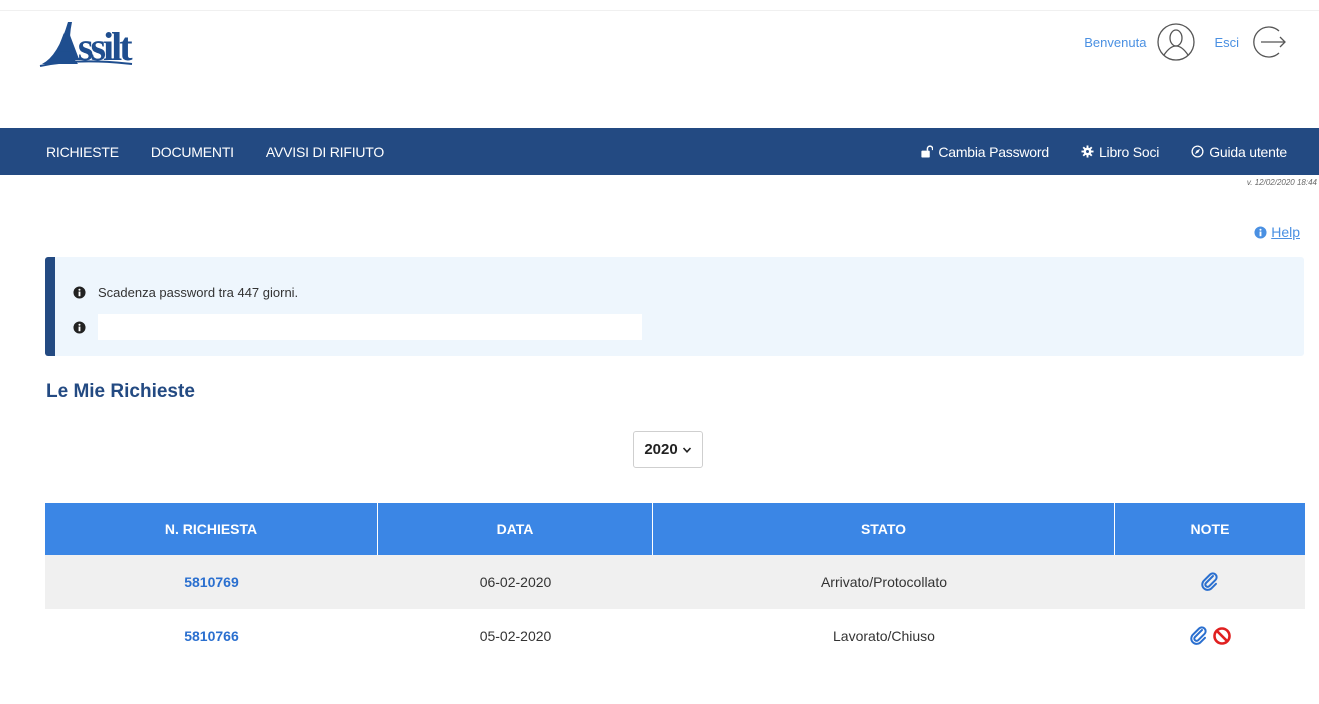  I want to click on top-divider, so click(659, 10).